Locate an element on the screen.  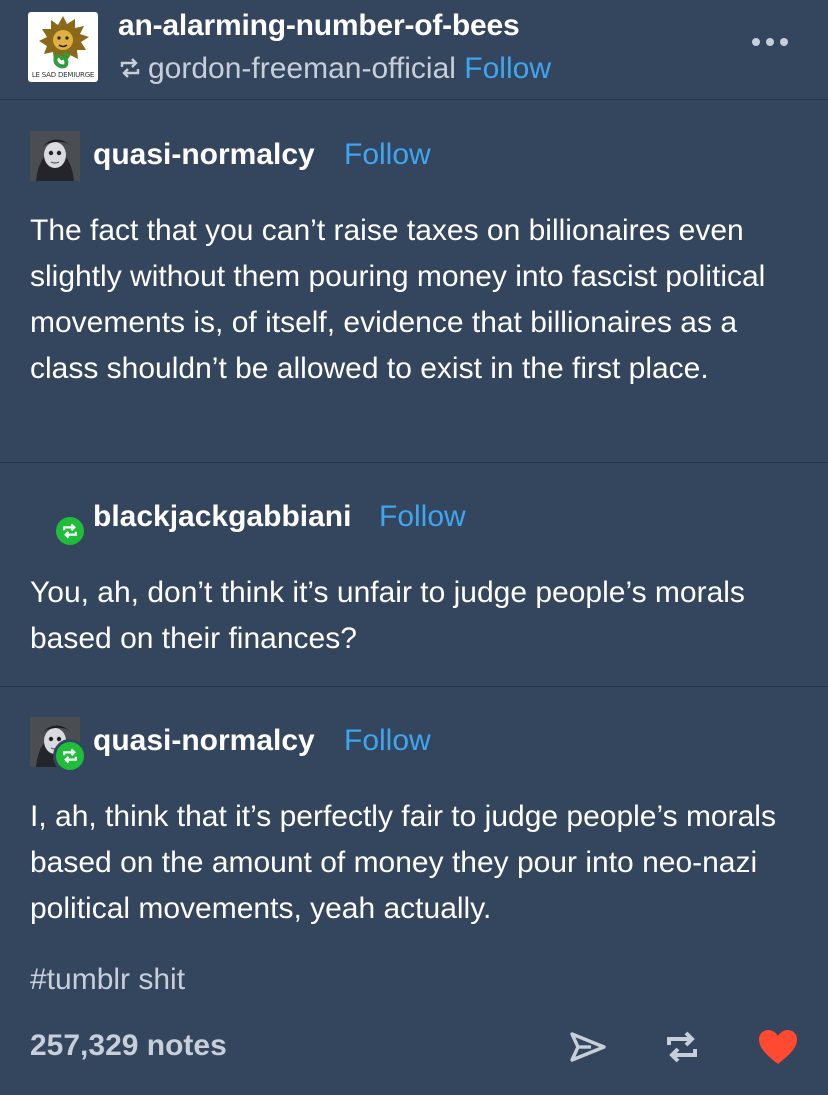
blog-avatar: LE SAD DEMIURGE is located at coordinates (63, 47).